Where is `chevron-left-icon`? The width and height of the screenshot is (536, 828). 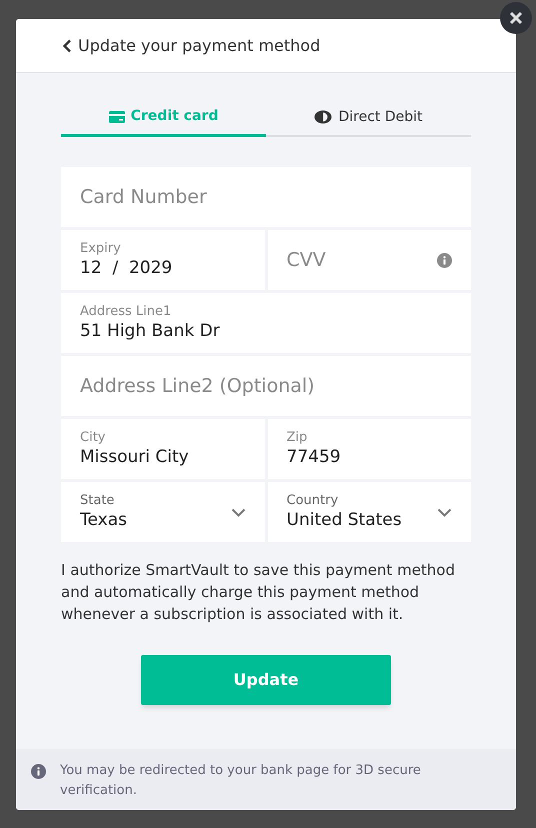
chevron-left-icon is located at coordinates (67, 45).